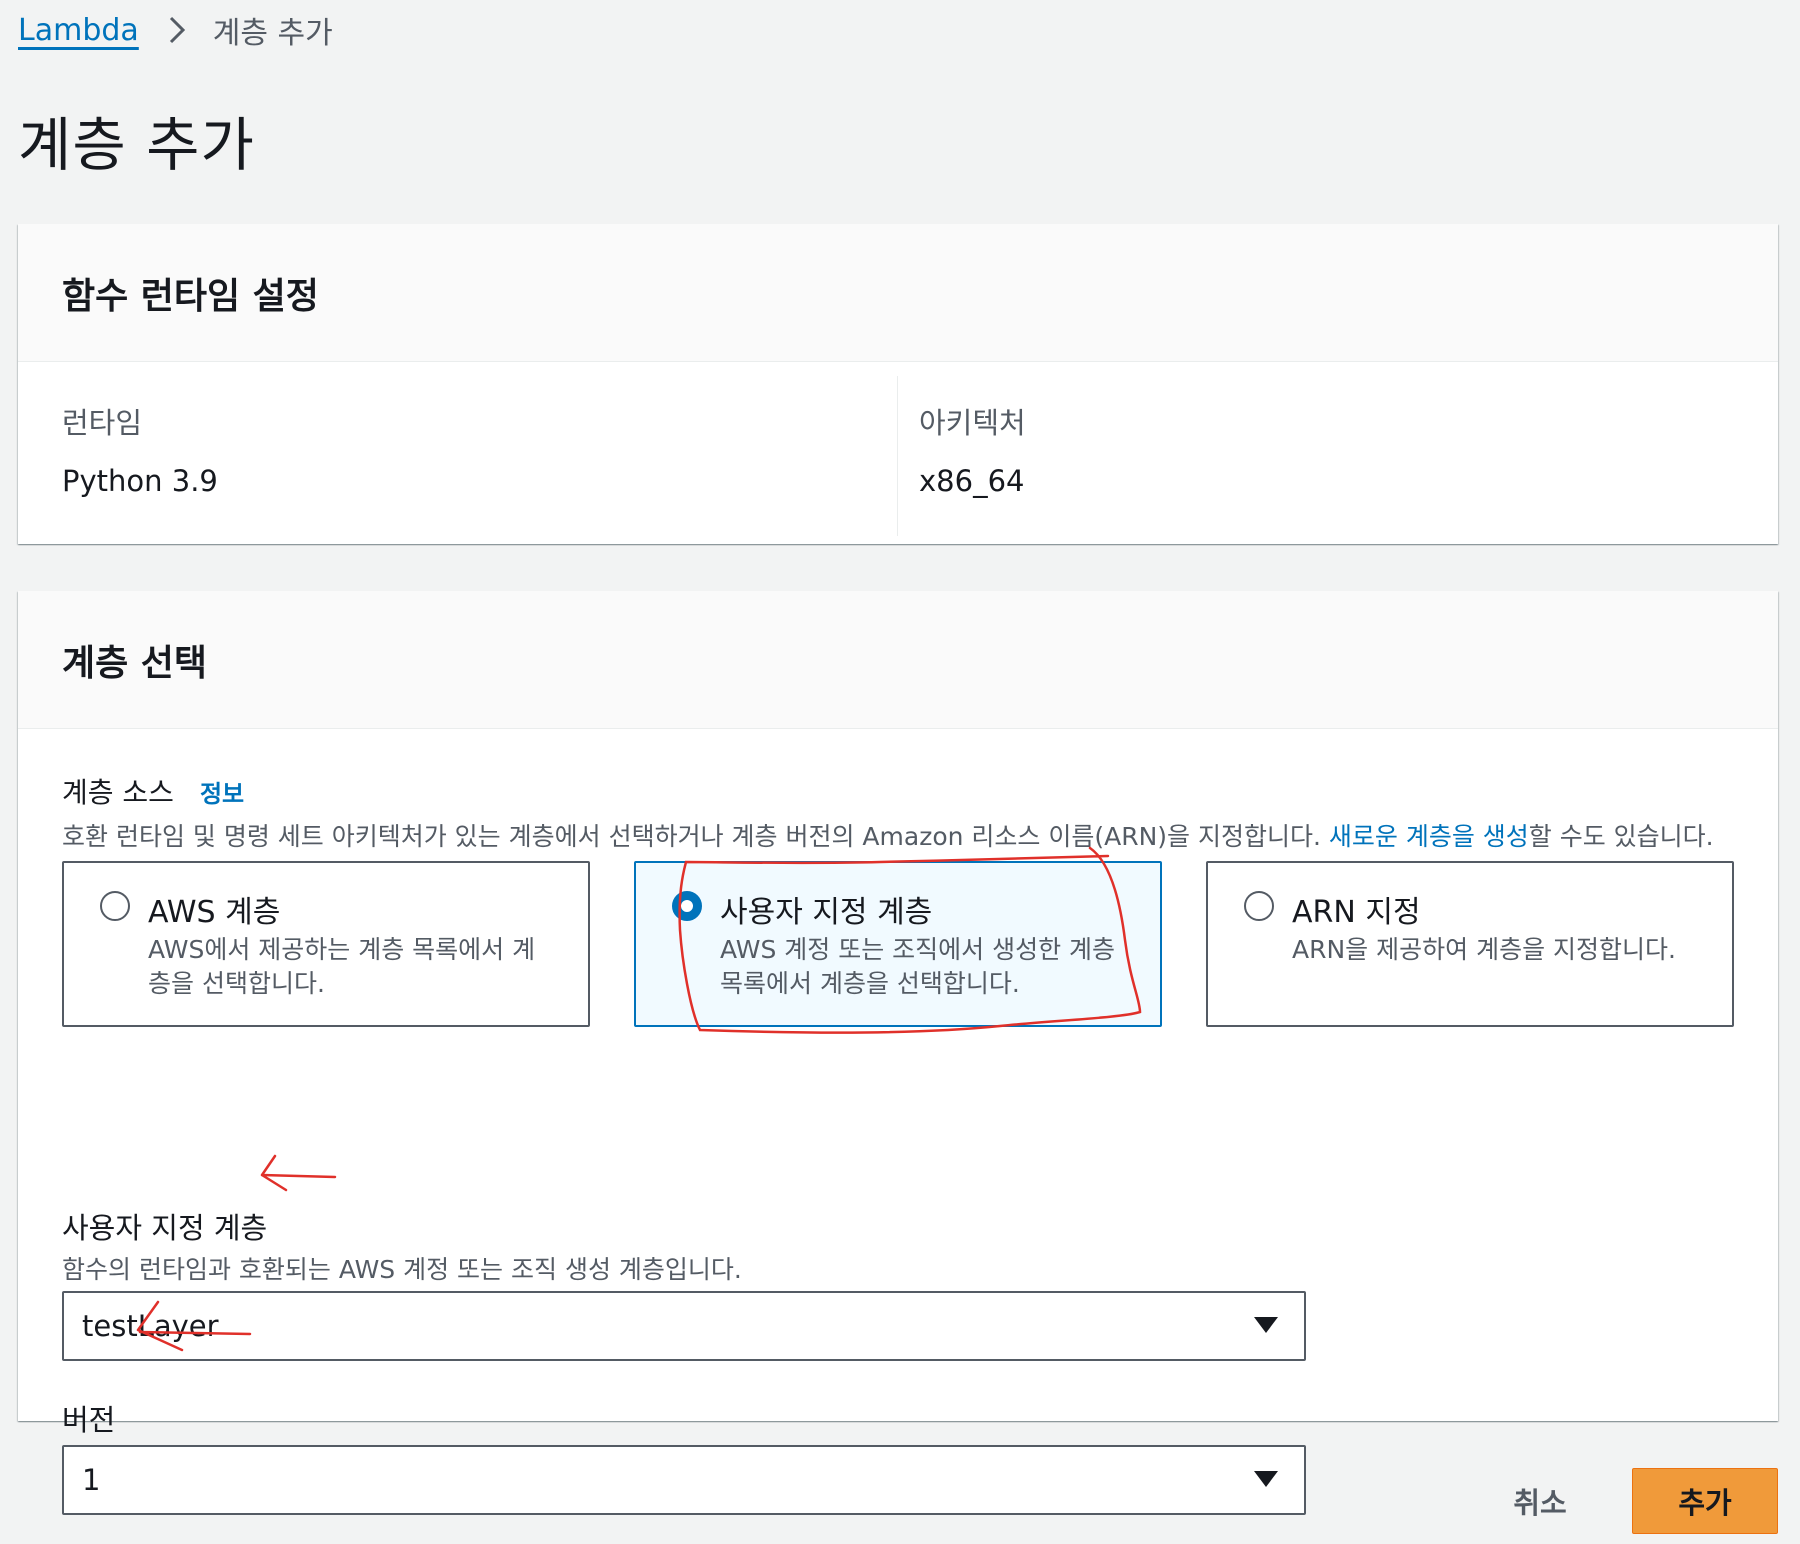 This screenshot has width=1800, height=1544. I want to click on column-divider, so click(897, 456).